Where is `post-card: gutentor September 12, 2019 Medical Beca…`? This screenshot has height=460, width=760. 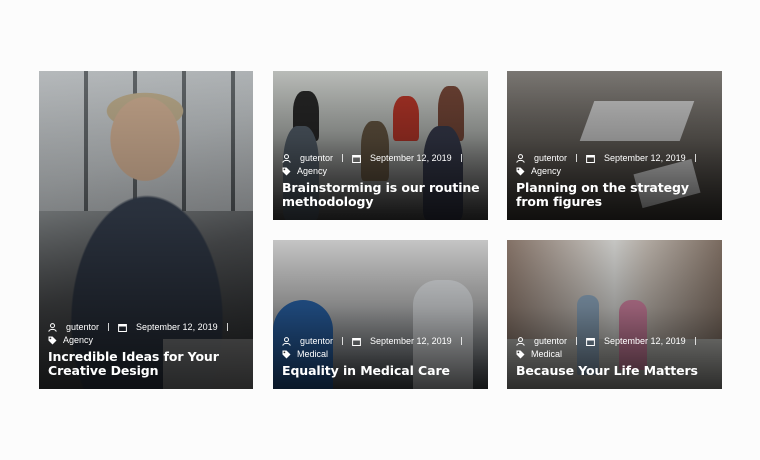
post-card: gutentor September 12, 2019 Medical Beca… is located at coordinates (614, 314).